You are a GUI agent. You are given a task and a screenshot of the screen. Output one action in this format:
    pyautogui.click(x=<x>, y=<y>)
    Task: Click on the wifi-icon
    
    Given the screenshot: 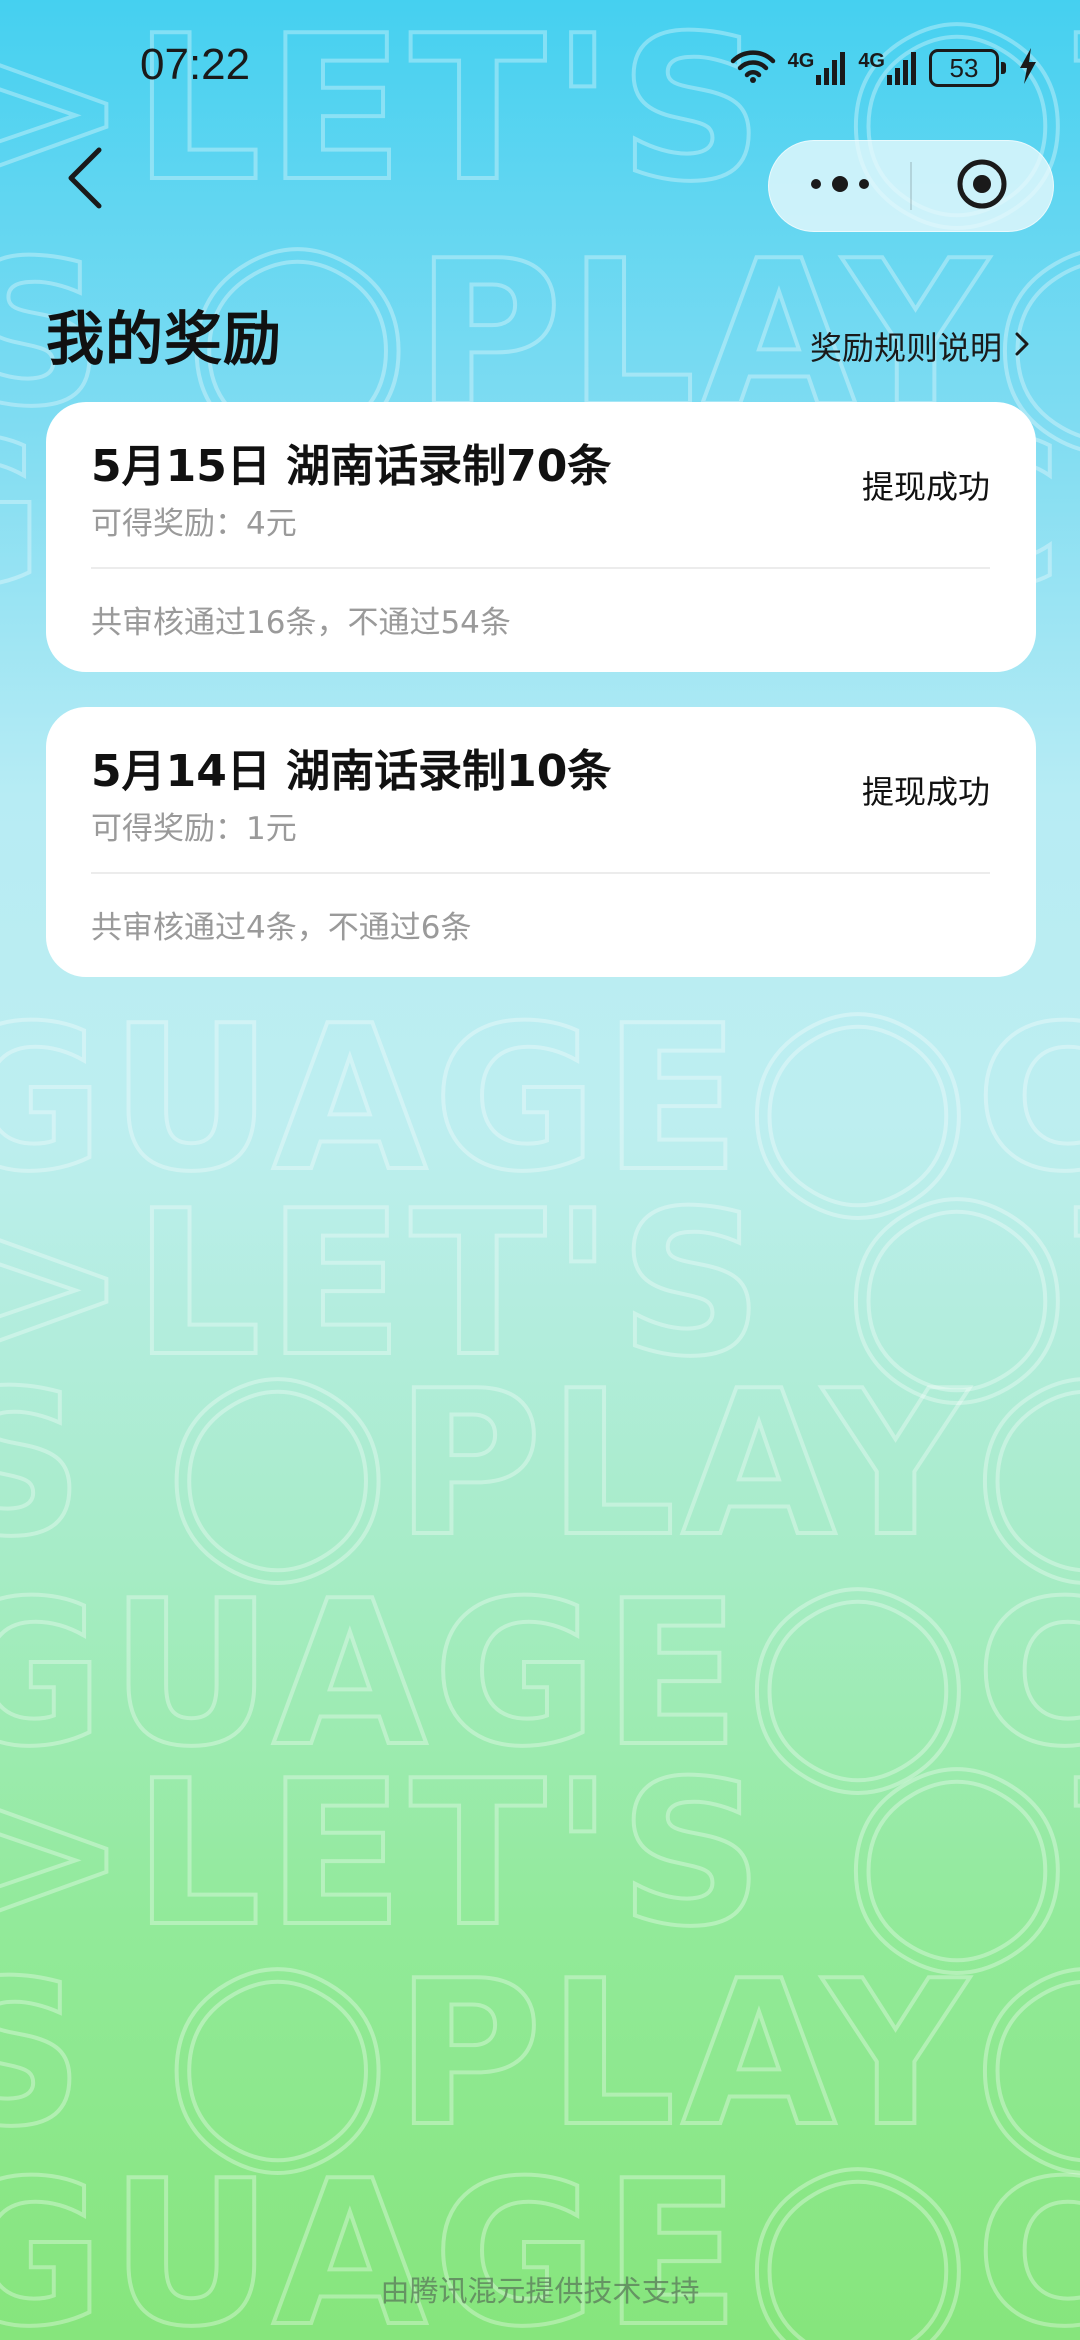 What is the action you would take?
    pyautogui.click(x=753, y=68)
    